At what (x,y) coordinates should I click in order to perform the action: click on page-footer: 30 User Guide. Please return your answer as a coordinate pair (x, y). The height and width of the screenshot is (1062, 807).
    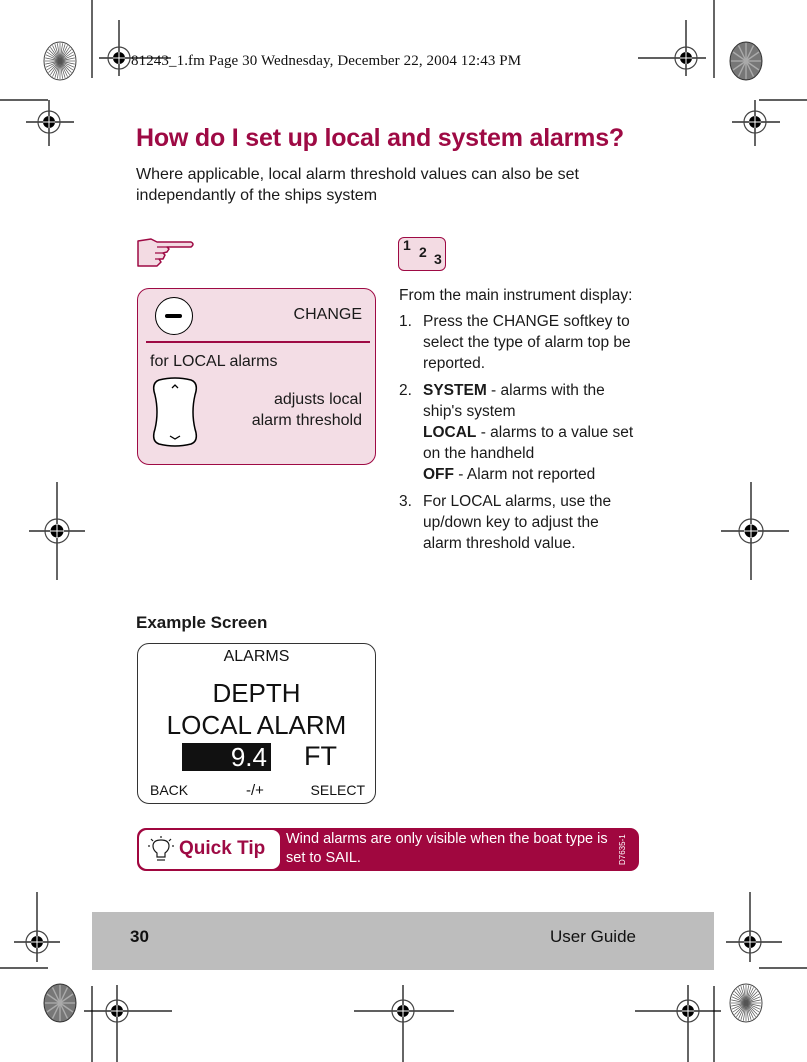
    Looking at the image, I should click on (403, 941).